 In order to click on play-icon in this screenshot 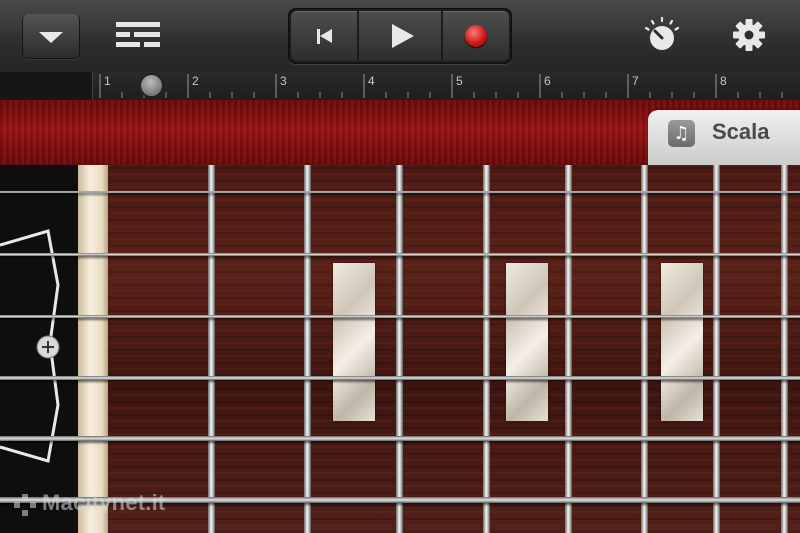, I will do `click(403, 36)`.